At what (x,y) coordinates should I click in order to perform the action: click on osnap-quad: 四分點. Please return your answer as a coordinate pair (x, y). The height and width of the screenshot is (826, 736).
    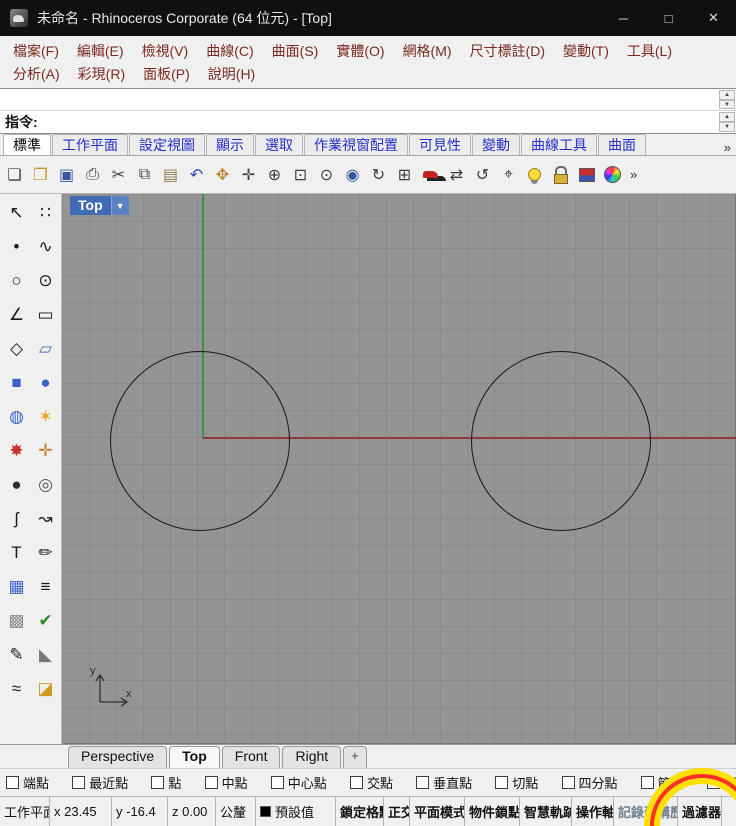
    Looking at the image, I should click on (589, 782).